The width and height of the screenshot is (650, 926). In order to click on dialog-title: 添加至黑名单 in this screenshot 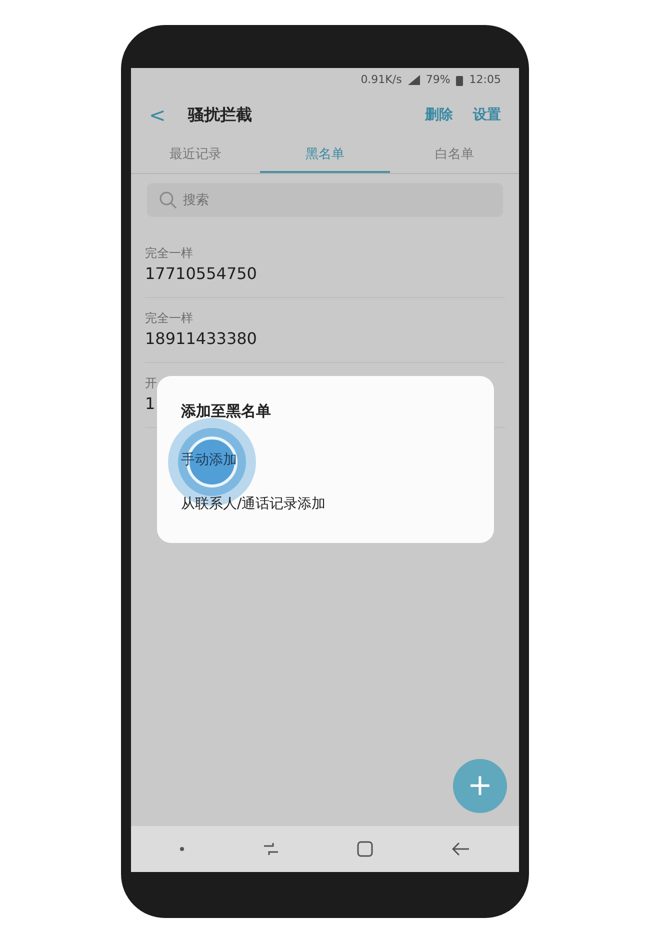, I will do `click(226, 411)`.